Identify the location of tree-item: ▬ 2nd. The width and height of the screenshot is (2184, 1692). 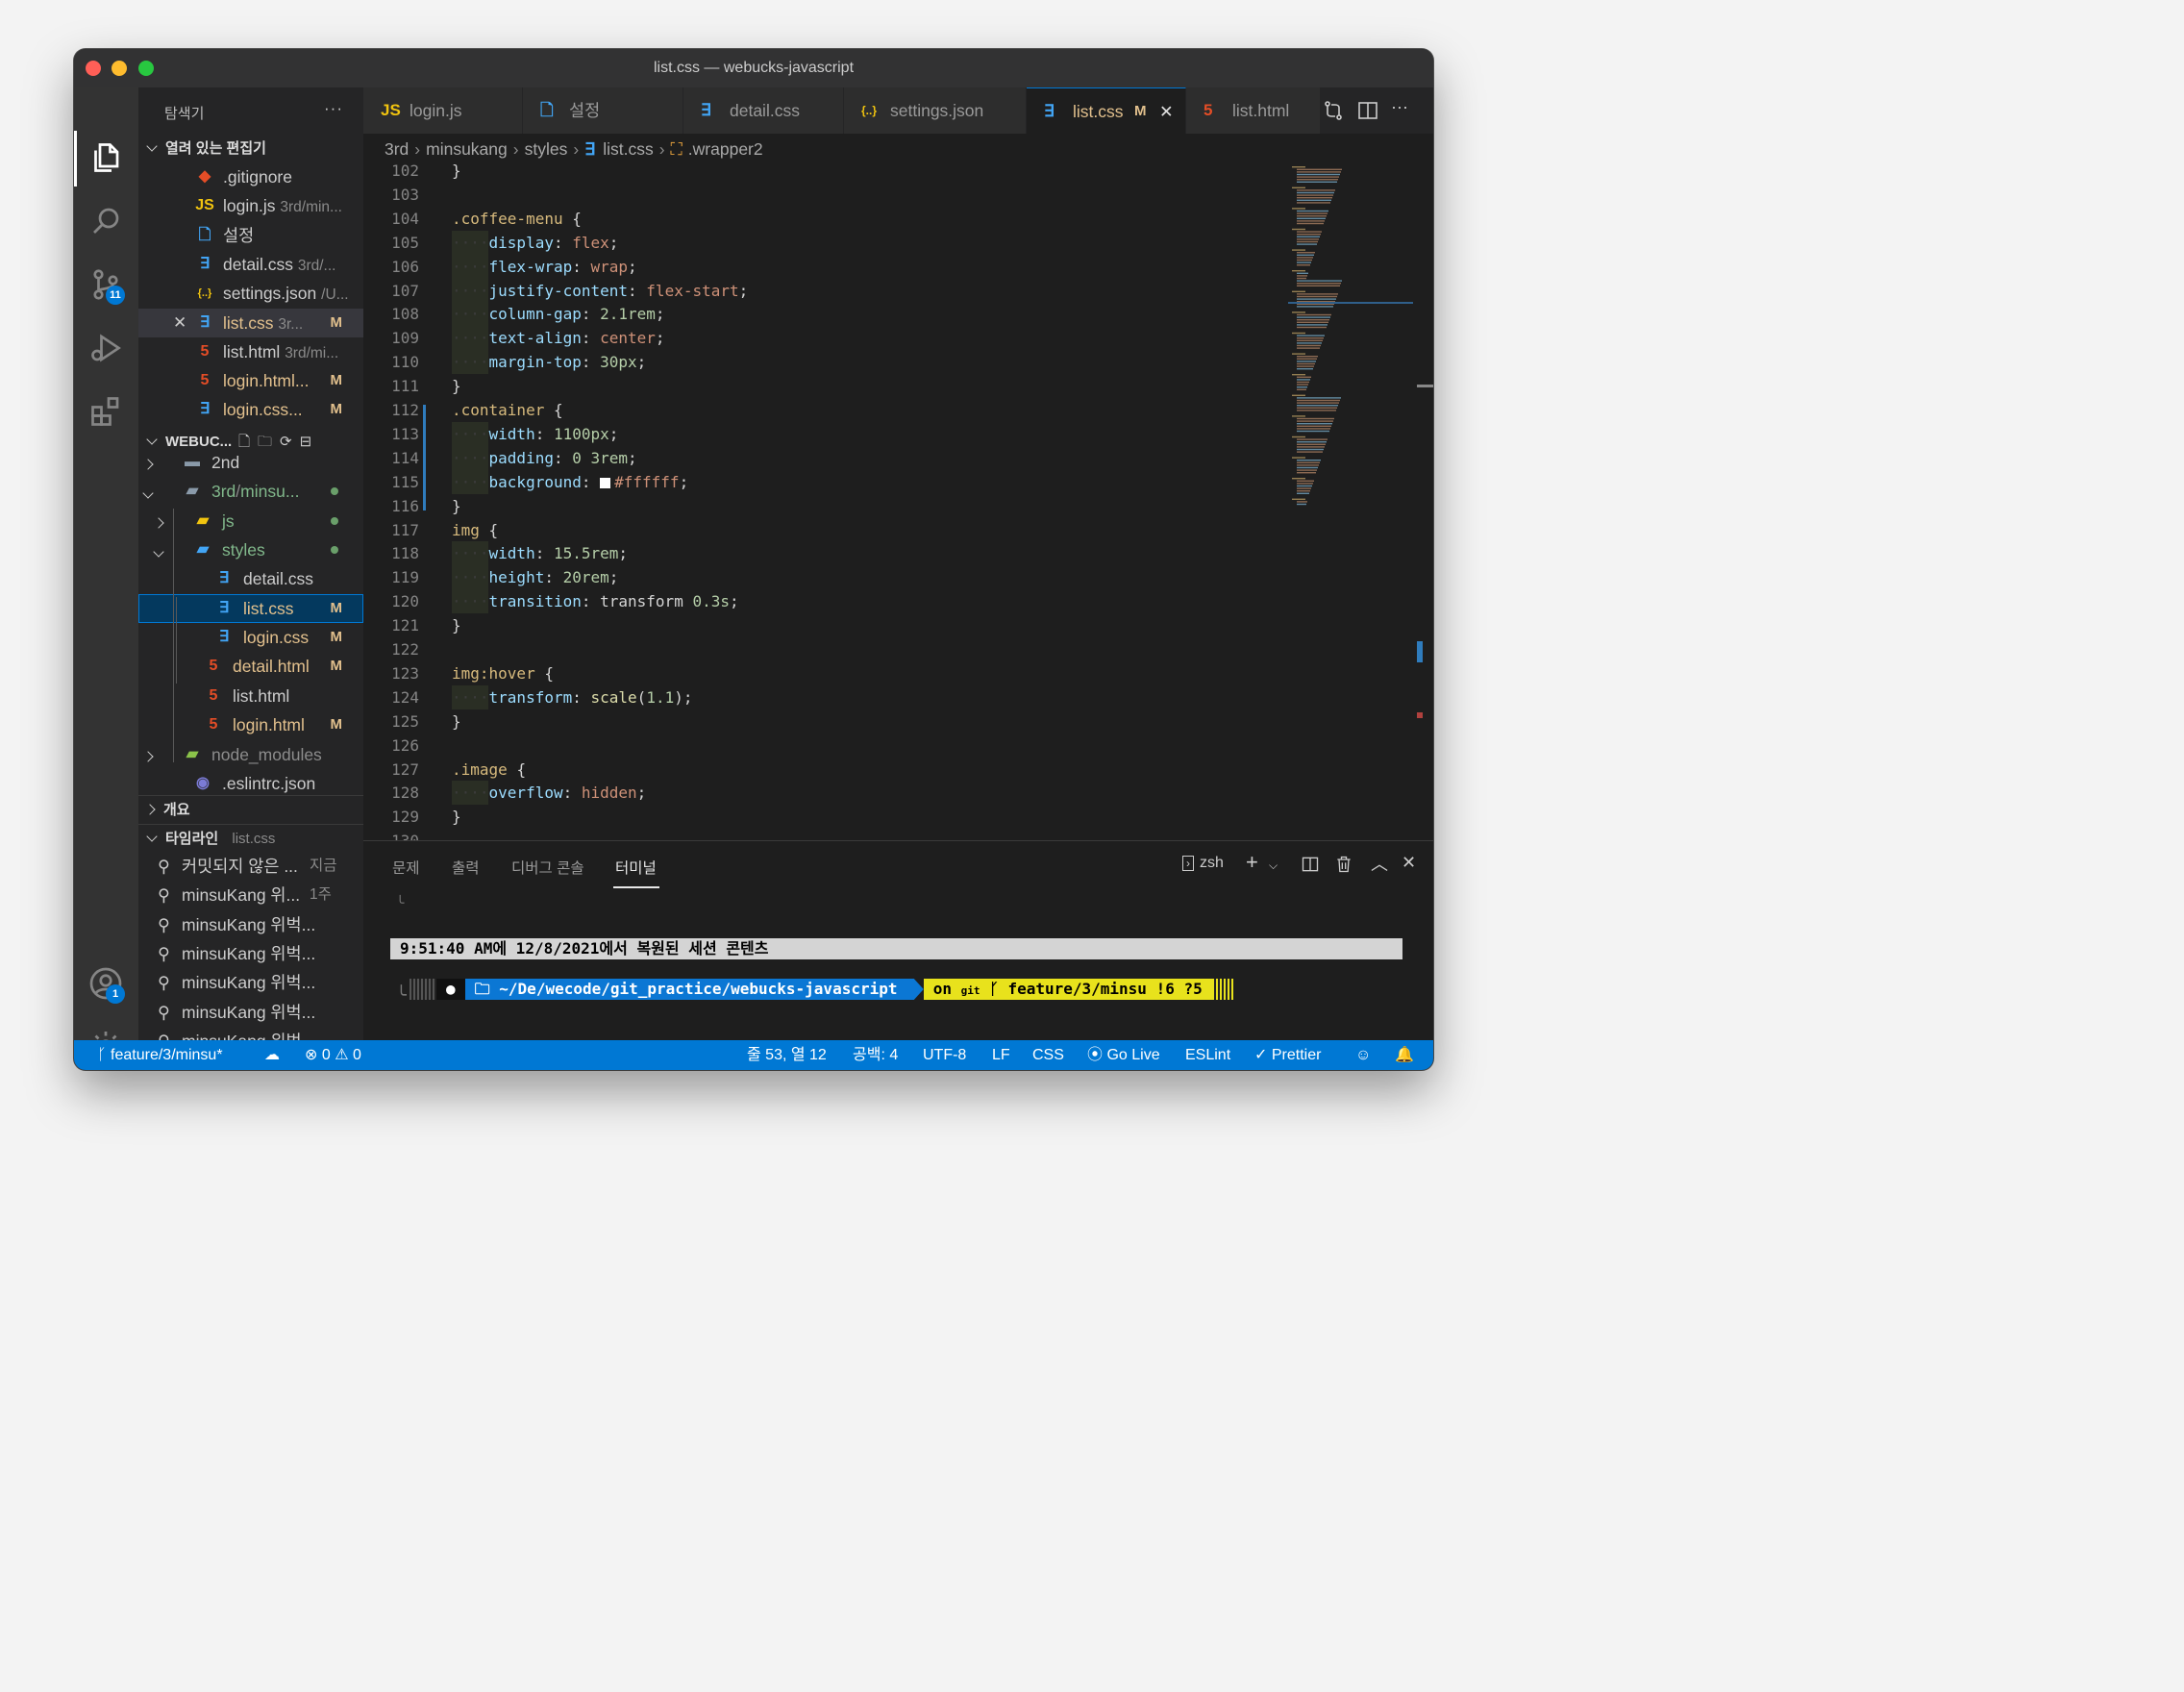
(251, 462).